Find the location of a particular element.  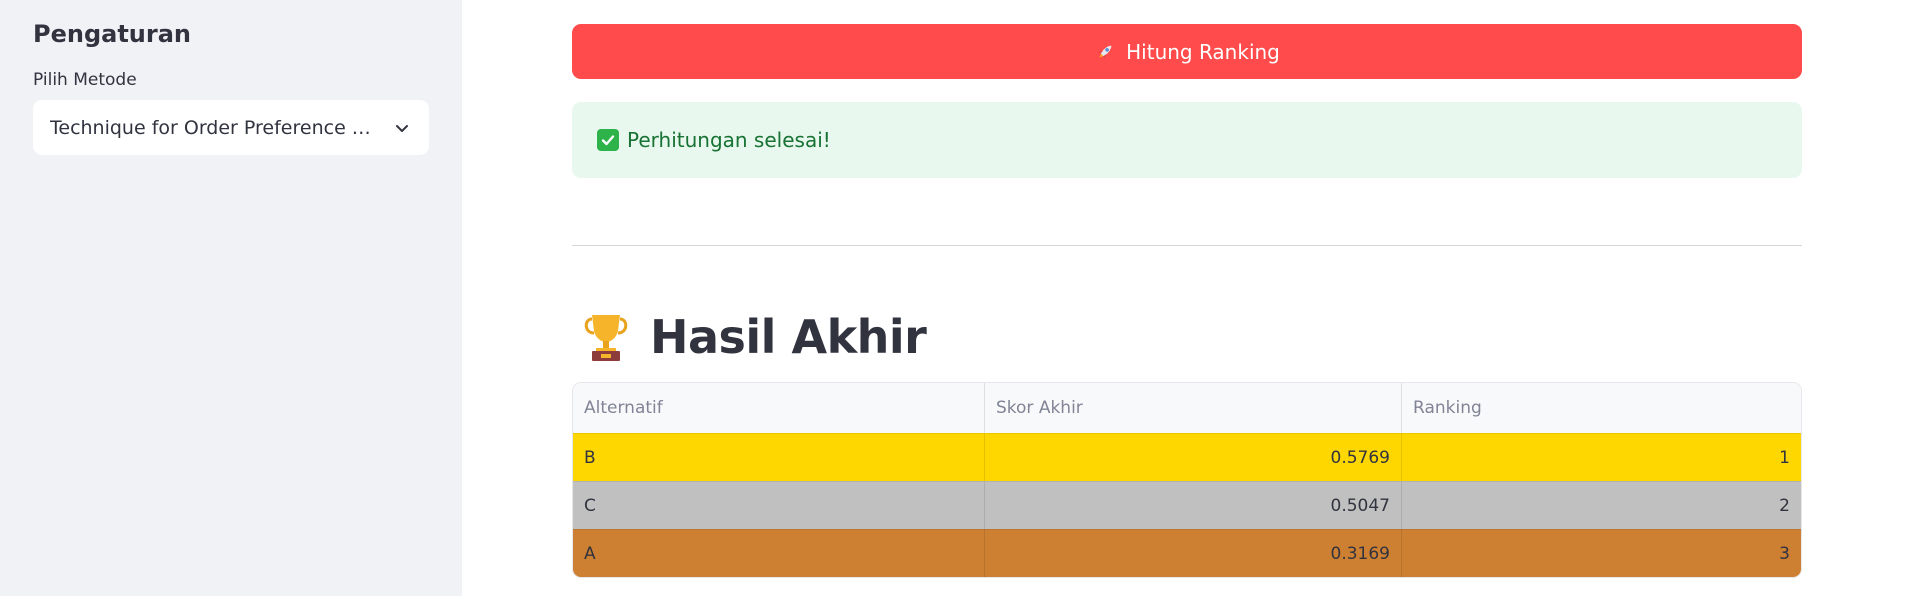

success-alert-text: Perhitungan selesai! is located at coordinates (729, 140).